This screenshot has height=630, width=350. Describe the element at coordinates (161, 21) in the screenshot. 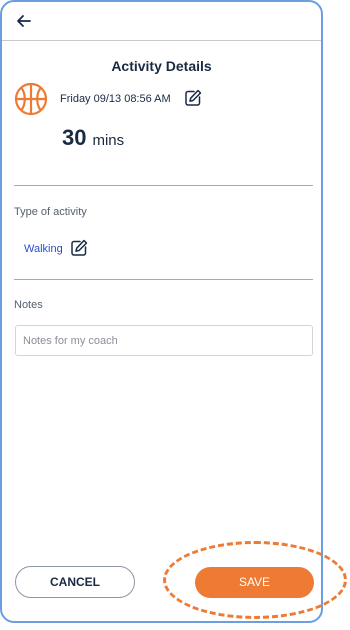

I see `top-bar` at that location.